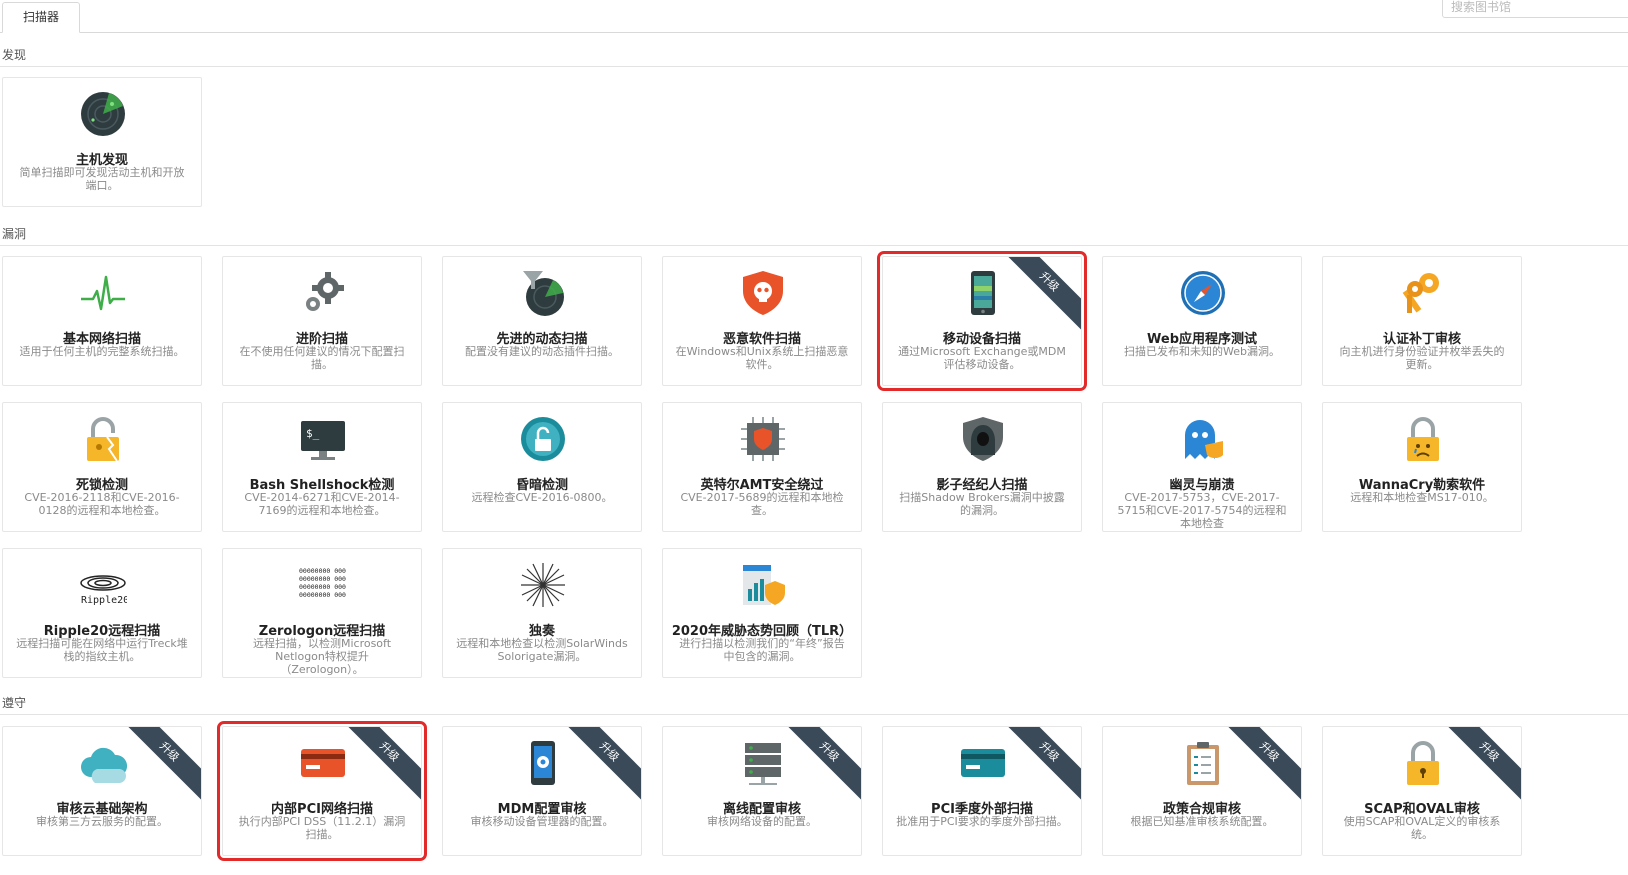  Describe the element at coordinates (1422, 321) in the screenshot. I see `card-patch-audit: 认证补丁审核 向主机进行身份验证并枚举丢失的更新。` at that location.